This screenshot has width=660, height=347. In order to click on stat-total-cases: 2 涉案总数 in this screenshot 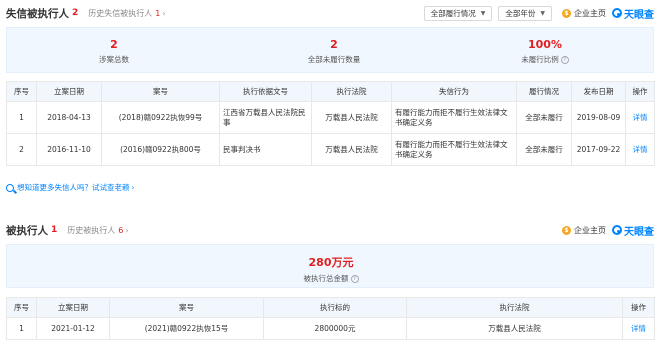, I will do `click(114, 51)`.